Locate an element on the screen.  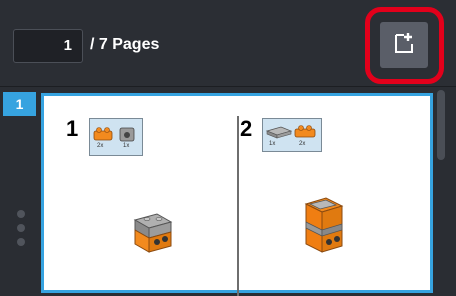
parts-list-box: 1x 2x is located at coordinates (292, 135).